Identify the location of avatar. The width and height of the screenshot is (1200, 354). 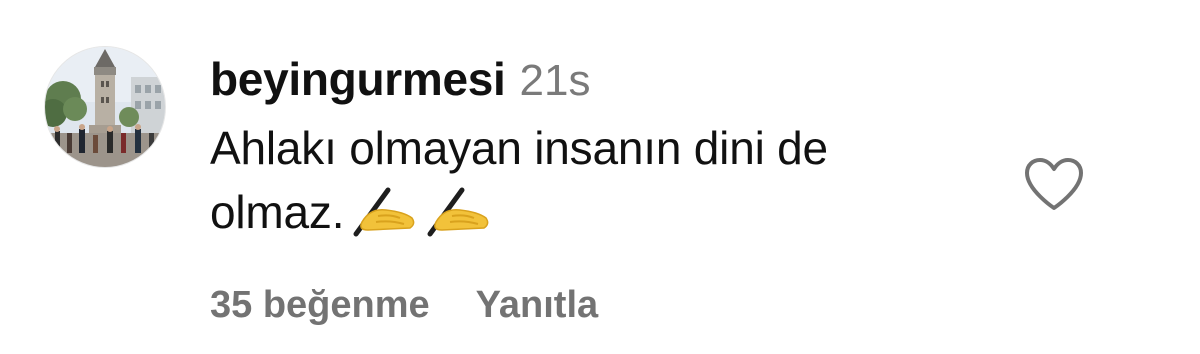
(105, 107).